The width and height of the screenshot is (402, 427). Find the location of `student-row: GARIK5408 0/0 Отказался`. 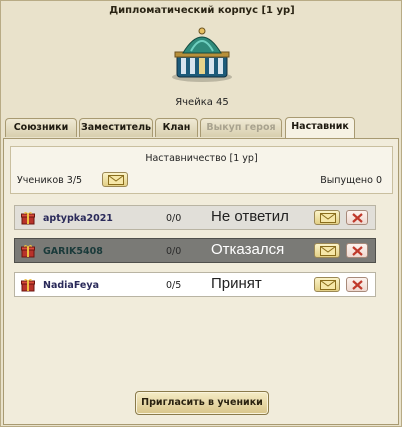

student-row: GARIK5408 0/0 Отказался is located at coordinates (195, 250).